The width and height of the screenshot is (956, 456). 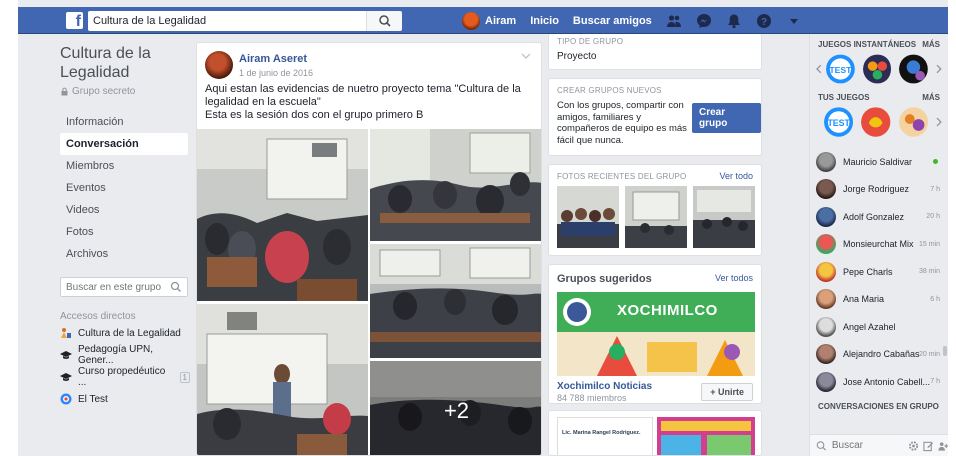 I want to click on next-group-cover-text: Lic. Marina Rangel Rodriguez., so click(x=601, y=433).